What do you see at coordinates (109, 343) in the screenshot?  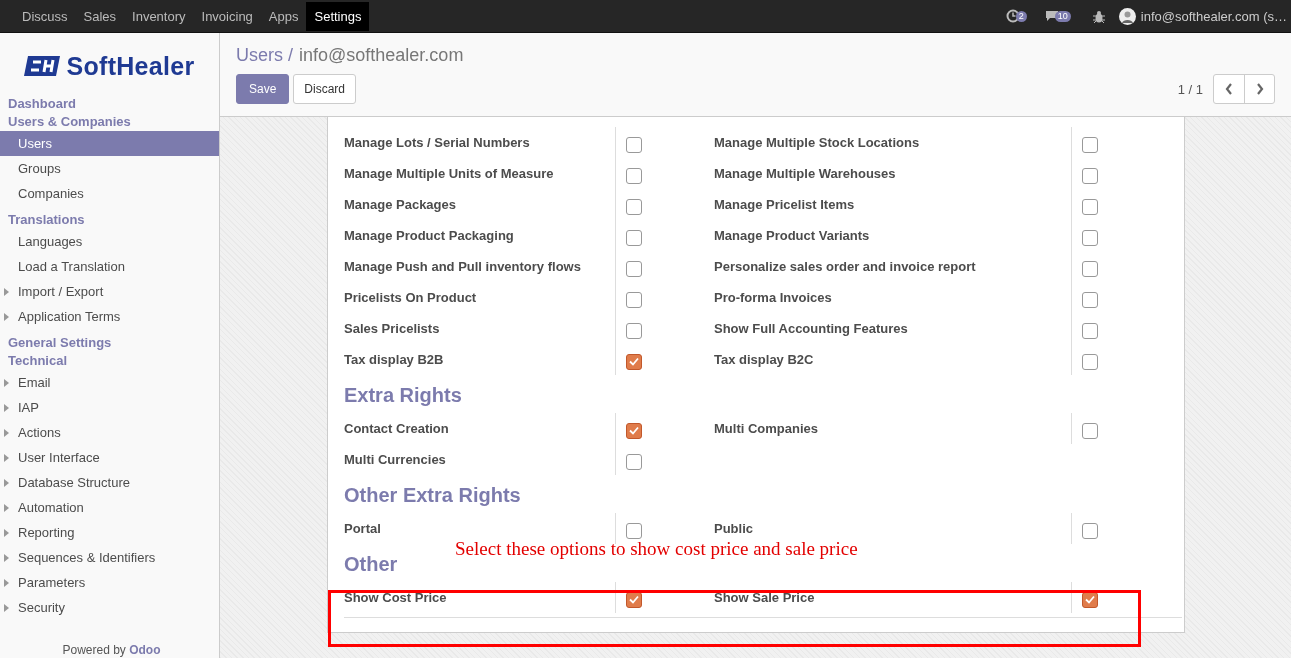 I see `menu-section: General Settings` at bounding box center [109, 343].